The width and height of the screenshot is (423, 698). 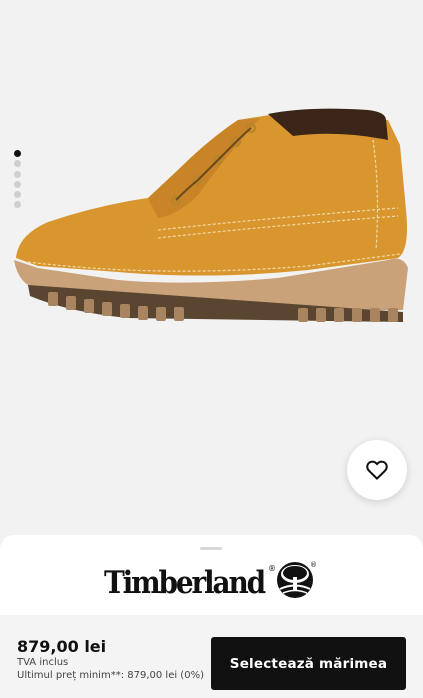 What do you see at coordinates (313, 565) in the screenshot?
I see `registered-mark-logo: ®` at bounding box center [313, 565].